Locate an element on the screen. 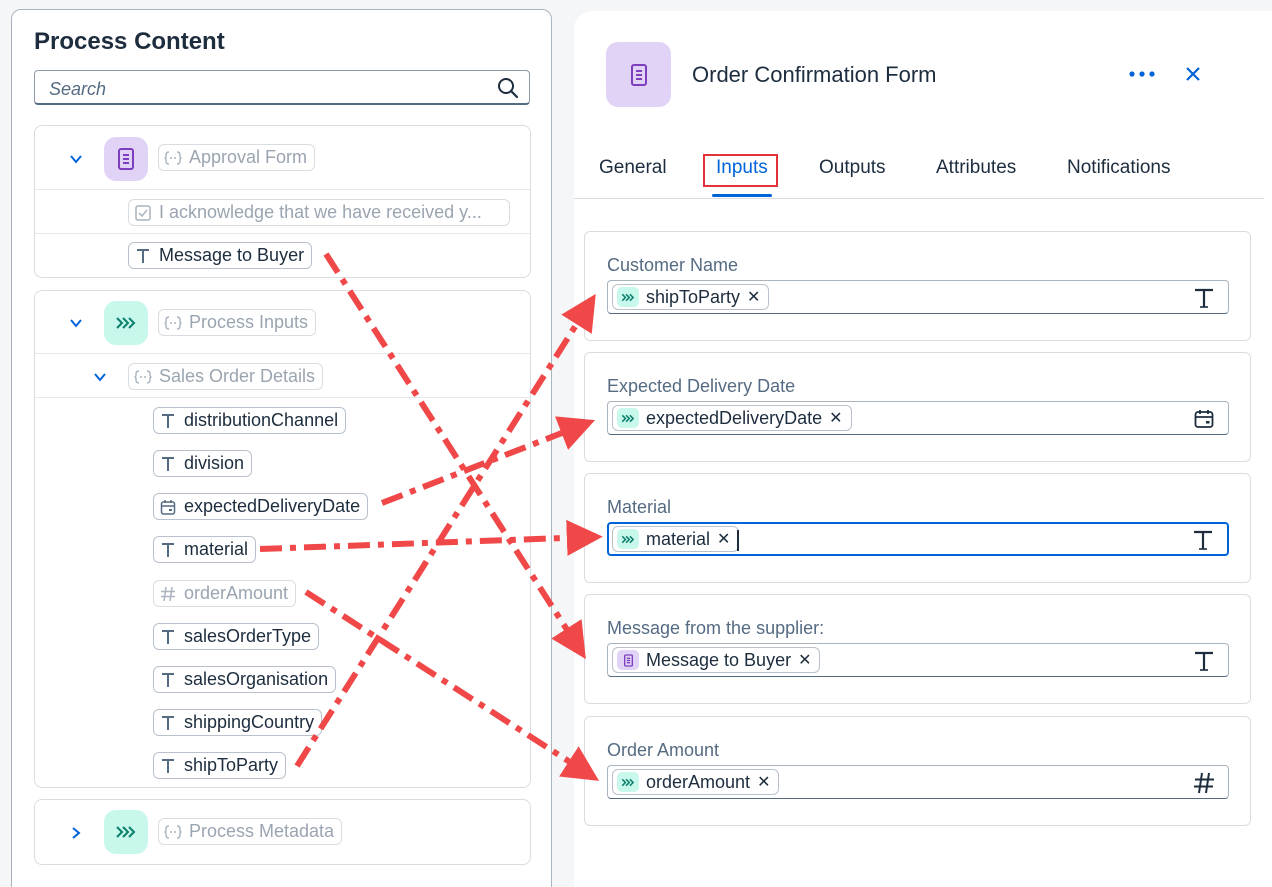 This screenshot has width=1272, height=887. panel-title: Process Content is located at coordinates (129, 41).